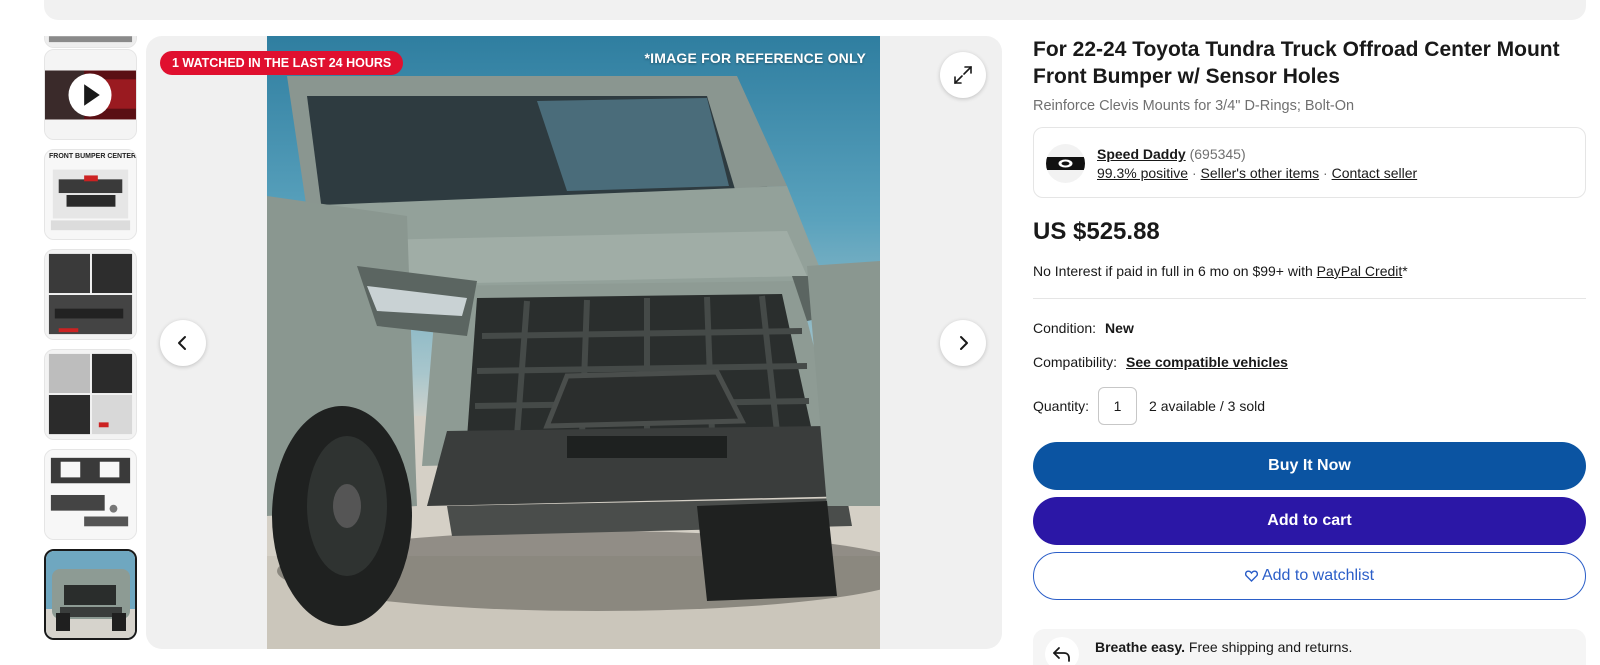 Image resolution: width=1600 pixels, height=665 pixels. Describe the element at coordinates (1309, 298) in the screenshot. I see `divider` at that location.